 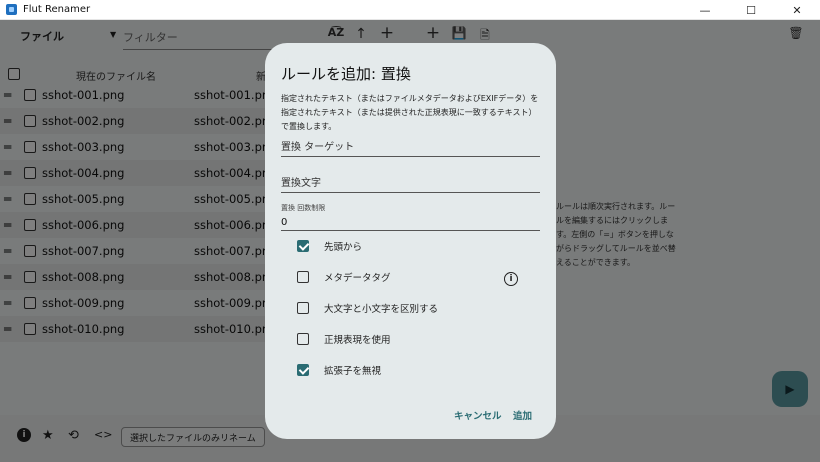 I want to click on title-bar: Flut Renamer — ☐ ✕, so click(x=410, y=10).